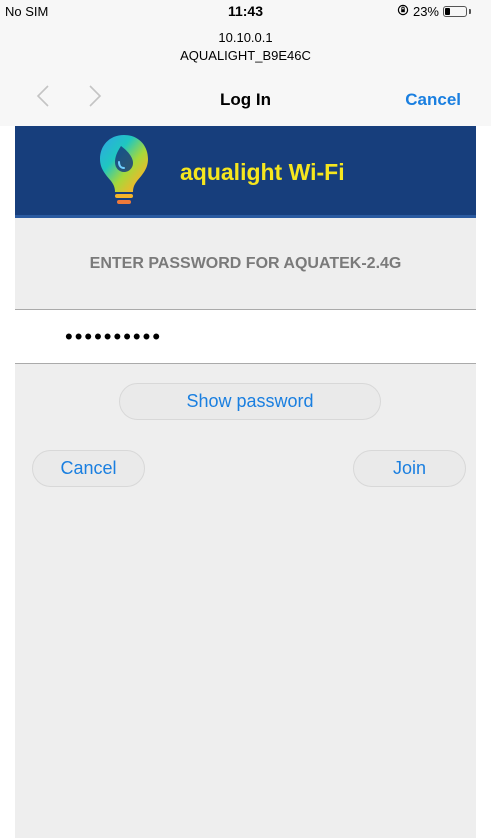 This screenshot has height=838, width=491. What do you see at coordinates (409, 468) in the screenshot?
I see `join-button: Join` at bounding box center [409, 468].